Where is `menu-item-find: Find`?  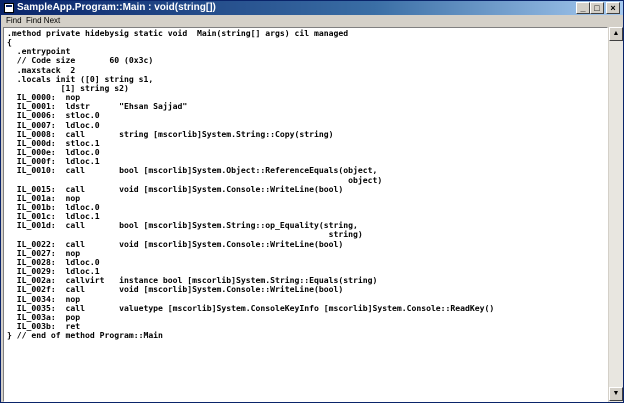 menu-item-find: Find is located at coordinates (14, 21).